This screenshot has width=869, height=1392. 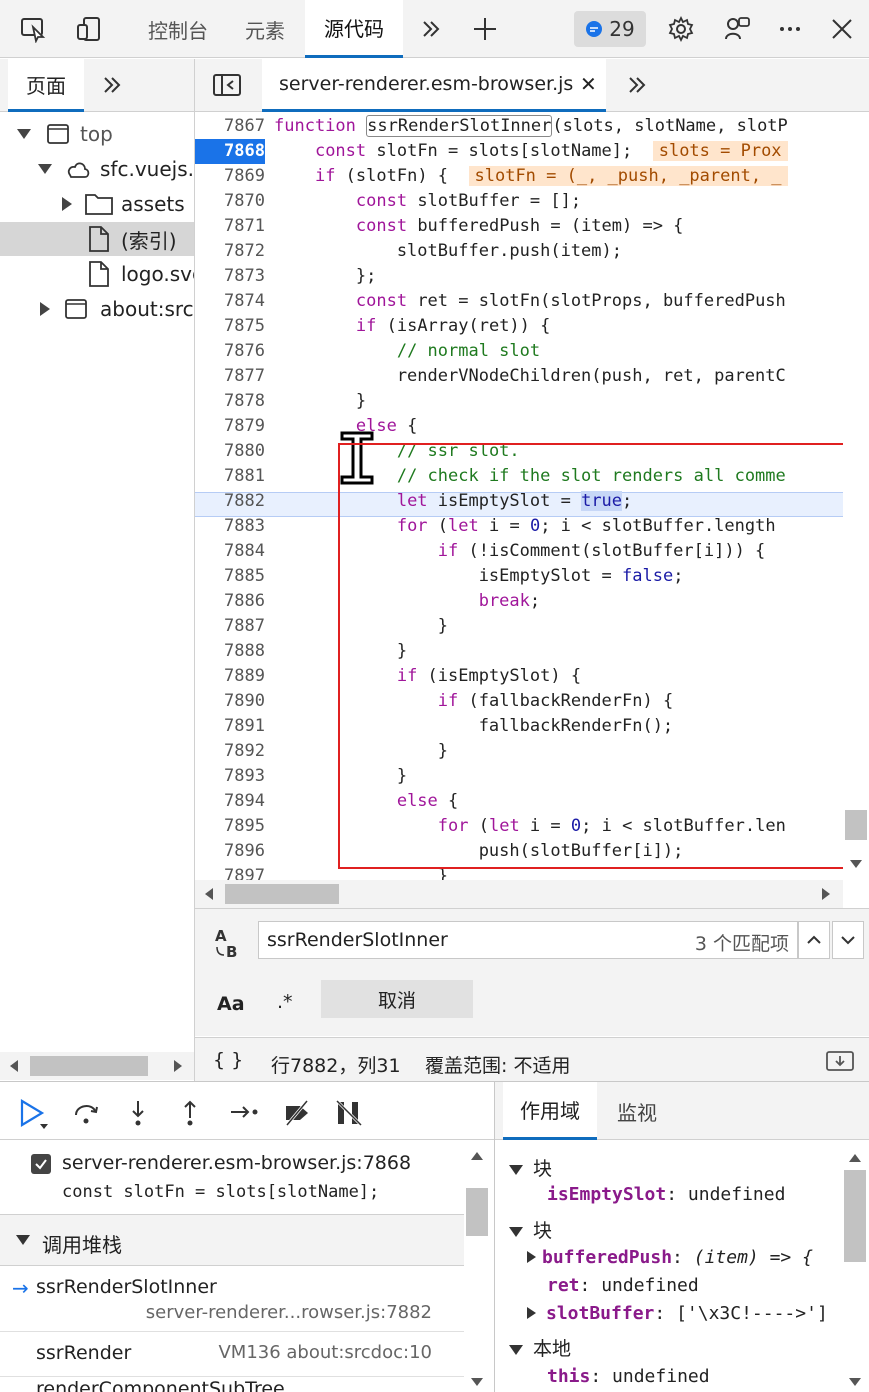 I want to click on device-emulation-icon, so click(x=89, y=29).